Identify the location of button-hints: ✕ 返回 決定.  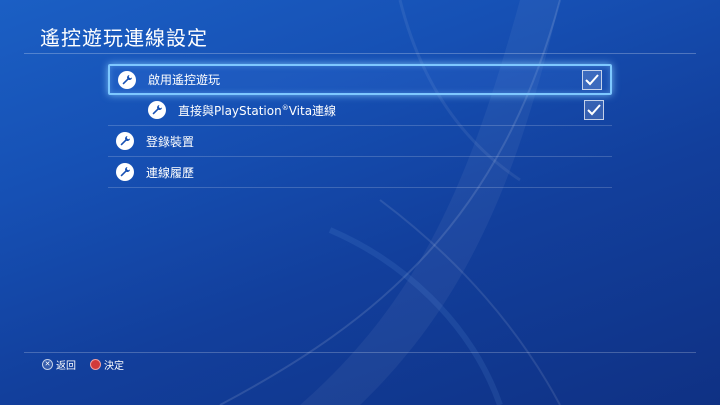
(90, 364).